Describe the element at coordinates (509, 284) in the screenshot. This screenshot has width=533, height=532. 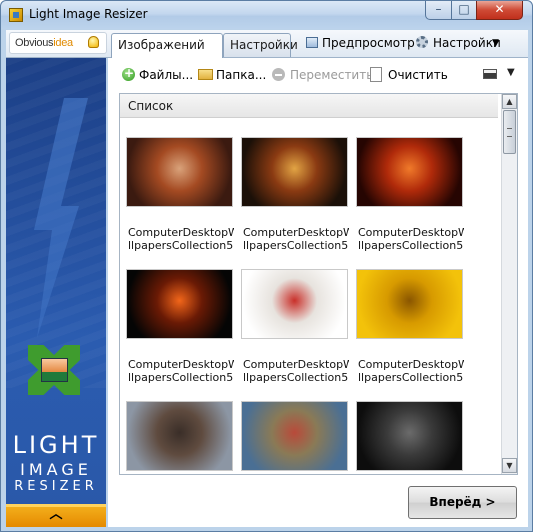
I see `vertical-scrollbar: ▲ ▼` at that location.